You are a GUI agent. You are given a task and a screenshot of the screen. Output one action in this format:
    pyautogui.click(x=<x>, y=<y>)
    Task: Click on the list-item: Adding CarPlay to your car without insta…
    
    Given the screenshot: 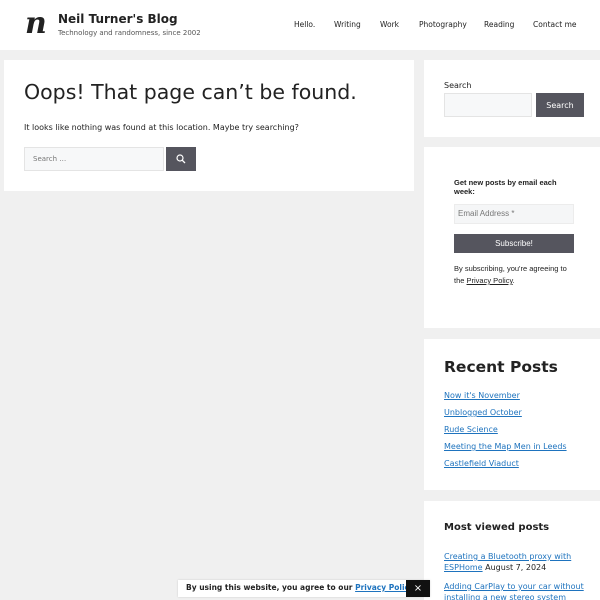 What is the action you would take?
    pyautogui.click(x=519, y=590)
    